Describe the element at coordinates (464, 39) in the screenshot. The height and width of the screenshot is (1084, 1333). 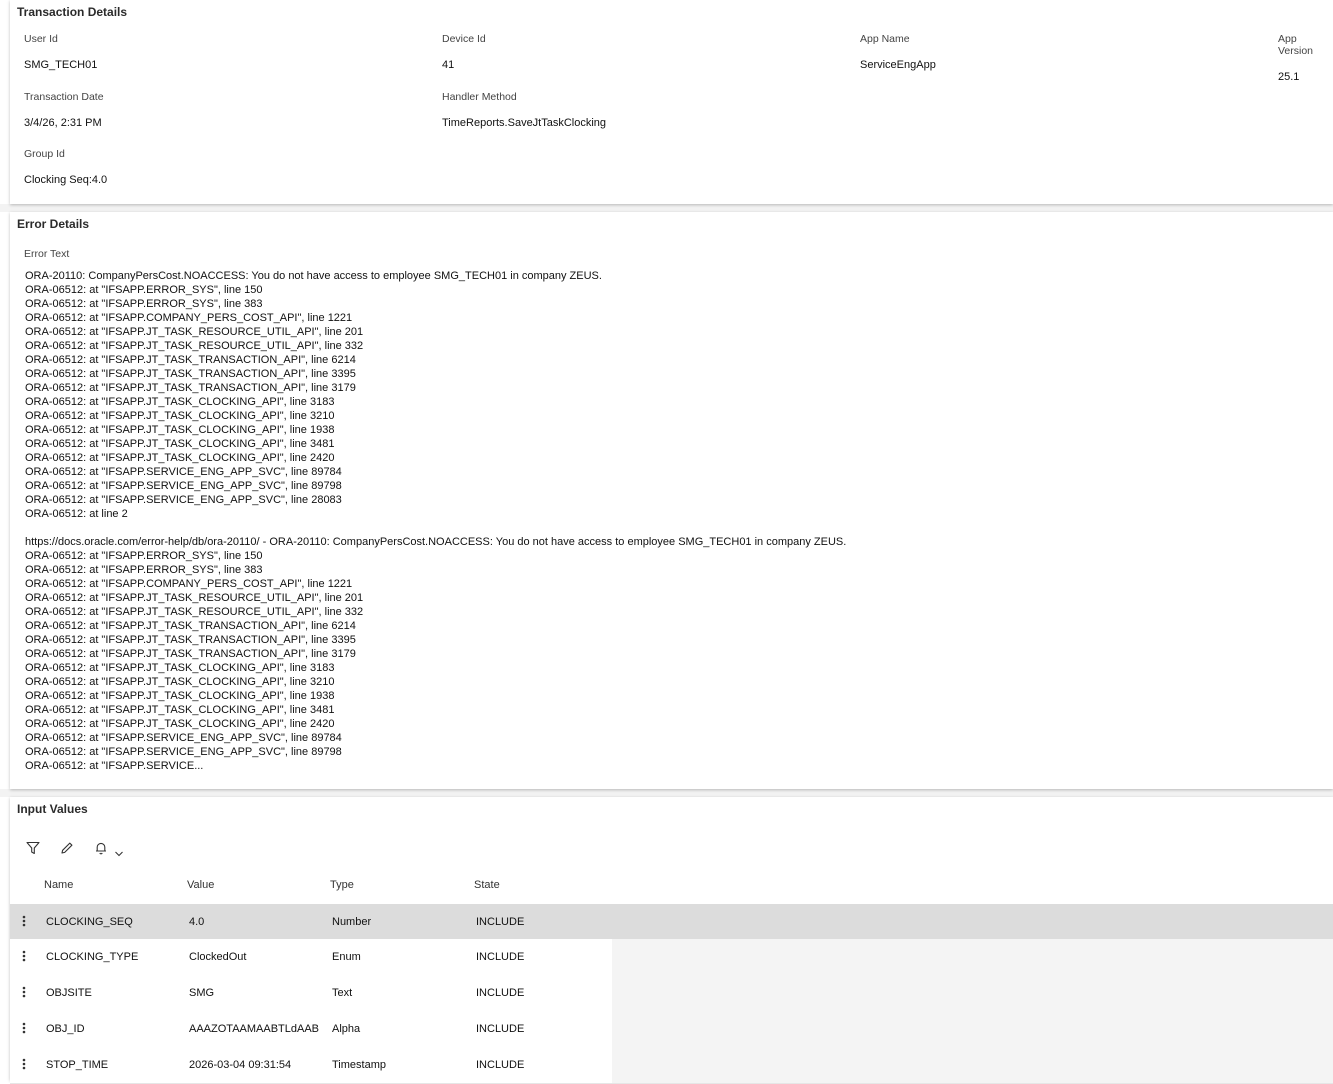
I see `device-id-label: Device Id` at that location.